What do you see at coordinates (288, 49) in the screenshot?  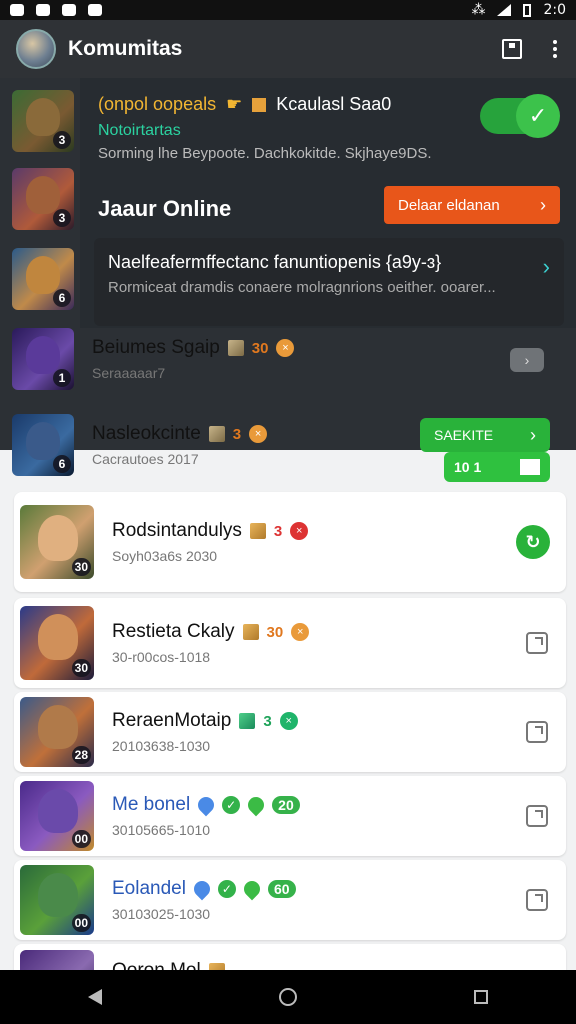 I see `app-bar: Komumitas` at bounding box center [288, 49].